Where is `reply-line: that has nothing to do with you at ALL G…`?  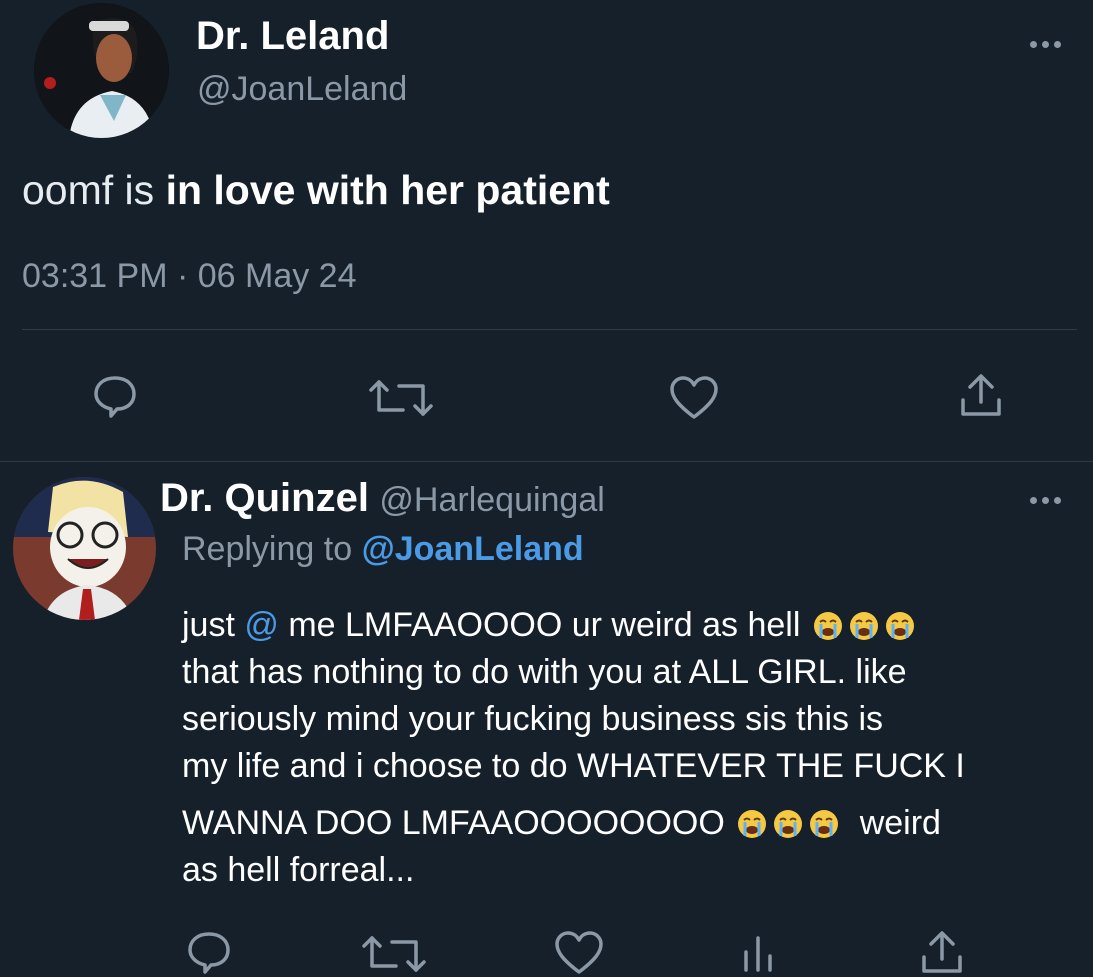 reply-line: that has nothing to do with you at ALL G… is located at coordinates (544, 672).